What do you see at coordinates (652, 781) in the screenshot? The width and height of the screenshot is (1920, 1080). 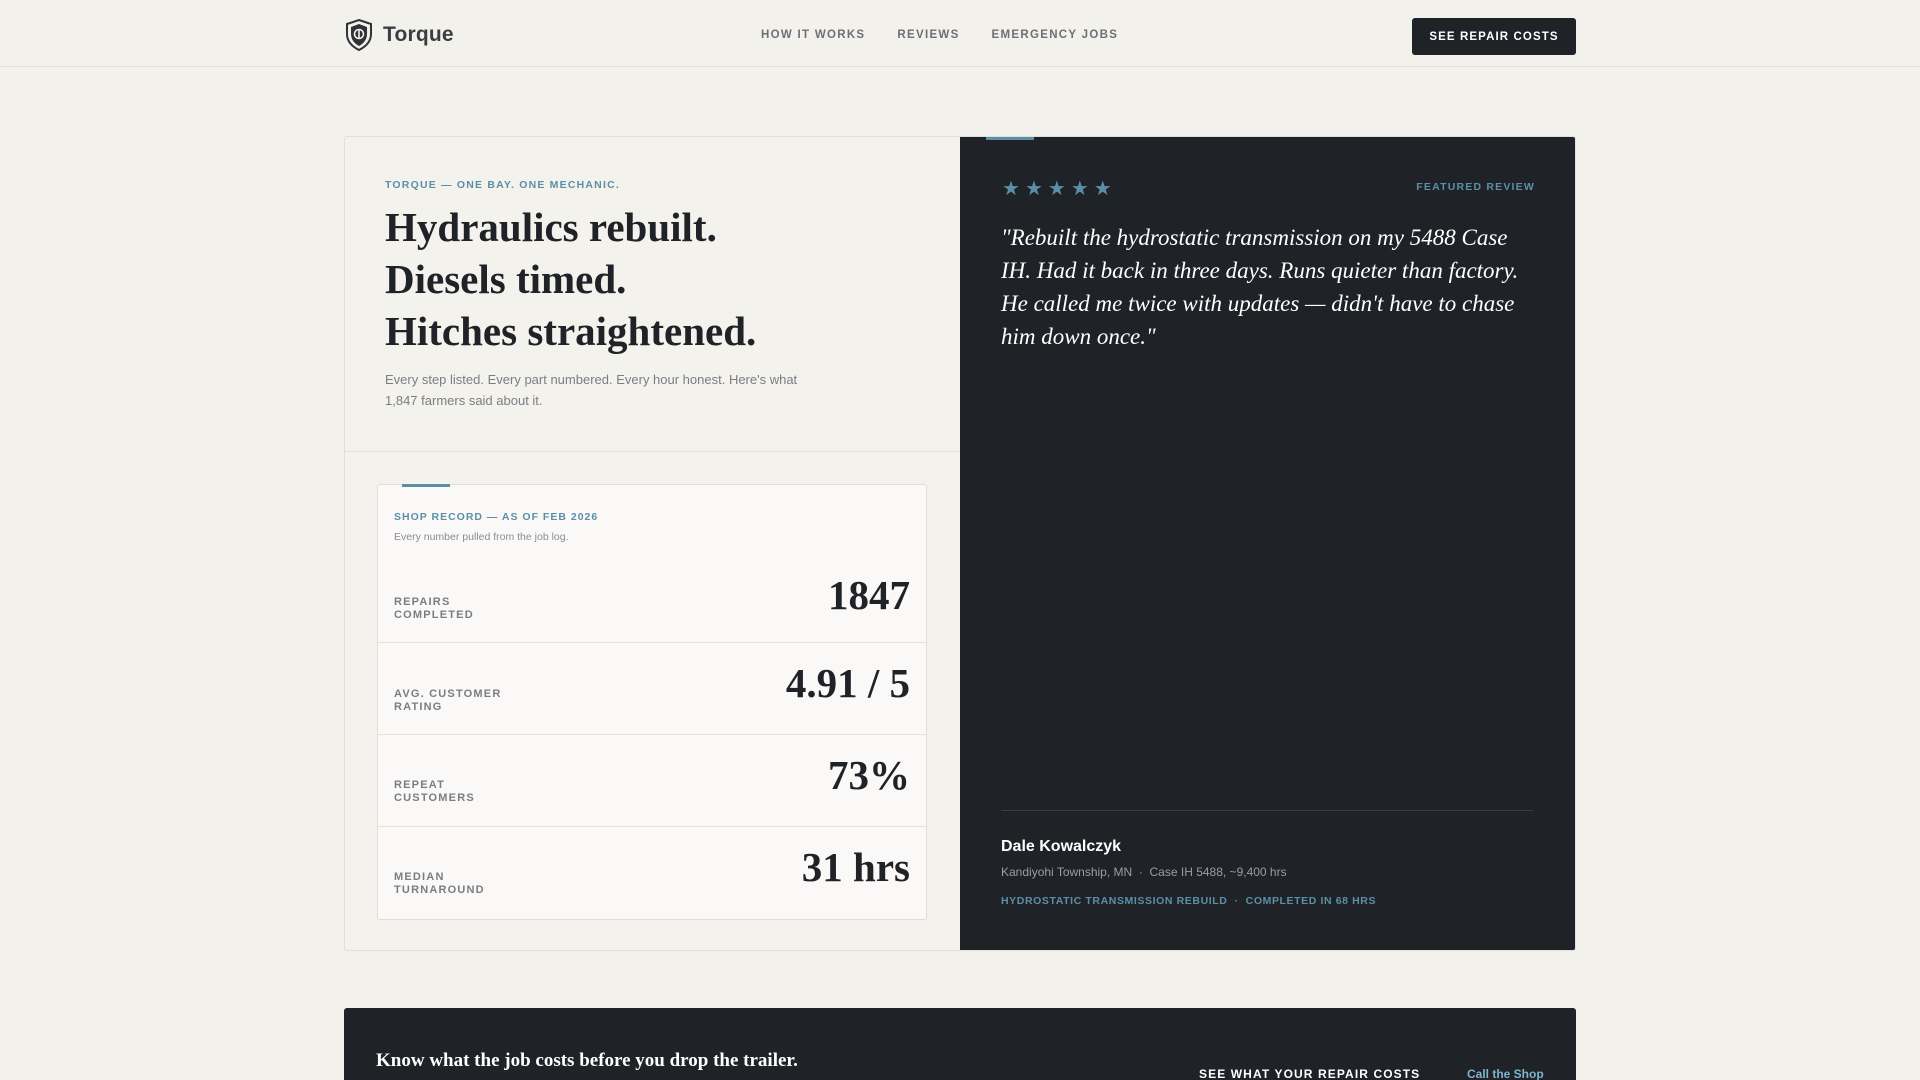 I see `stat-row-repeat: REPEAT CUSTOMERS 73%` at bounding box center [652, 781].